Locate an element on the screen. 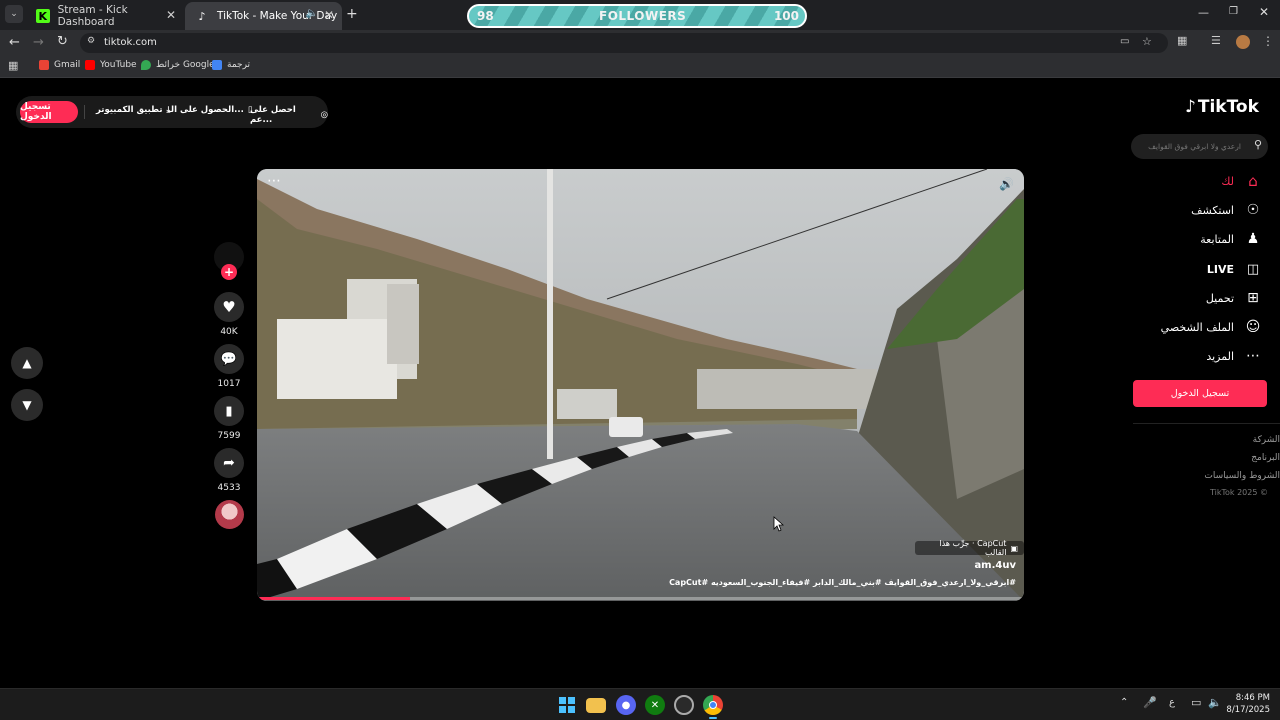  bookmark-youtube: YouTube is located at coordinates (111, 65).